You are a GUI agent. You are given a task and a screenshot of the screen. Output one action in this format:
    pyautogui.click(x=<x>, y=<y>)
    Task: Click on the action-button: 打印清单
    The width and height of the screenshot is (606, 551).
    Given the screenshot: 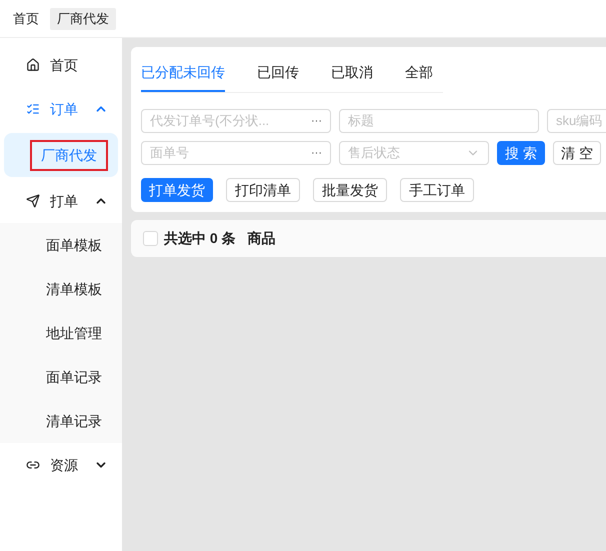 What is the action you would take?
    pyautogui.click(x=263, y=190)
    